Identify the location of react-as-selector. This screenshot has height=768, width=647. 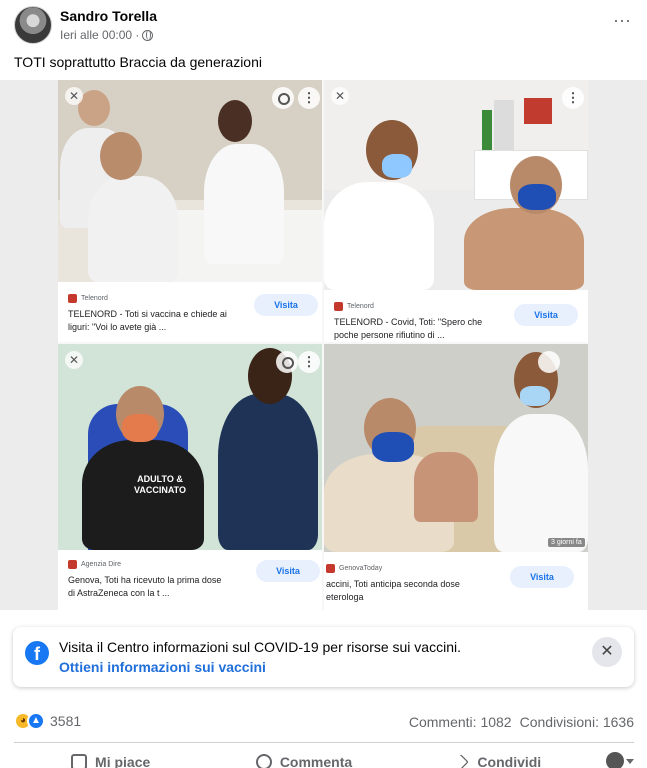
(620, 760).